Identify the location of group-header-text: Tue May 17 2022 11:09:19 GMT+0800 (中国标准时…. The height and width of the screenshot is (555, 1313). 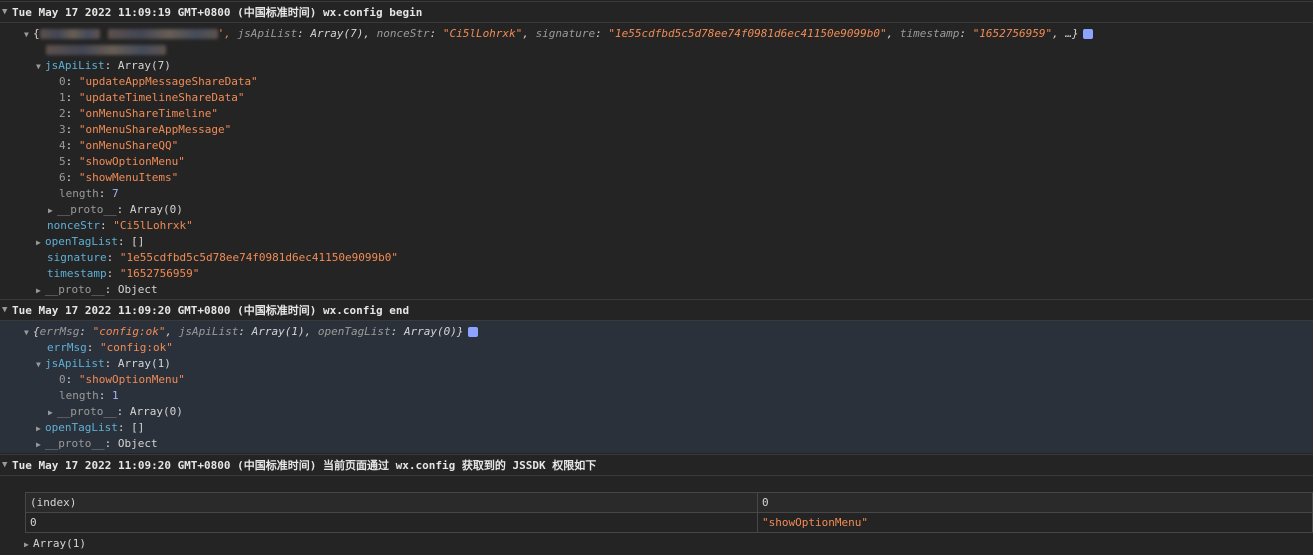
(217, 12).